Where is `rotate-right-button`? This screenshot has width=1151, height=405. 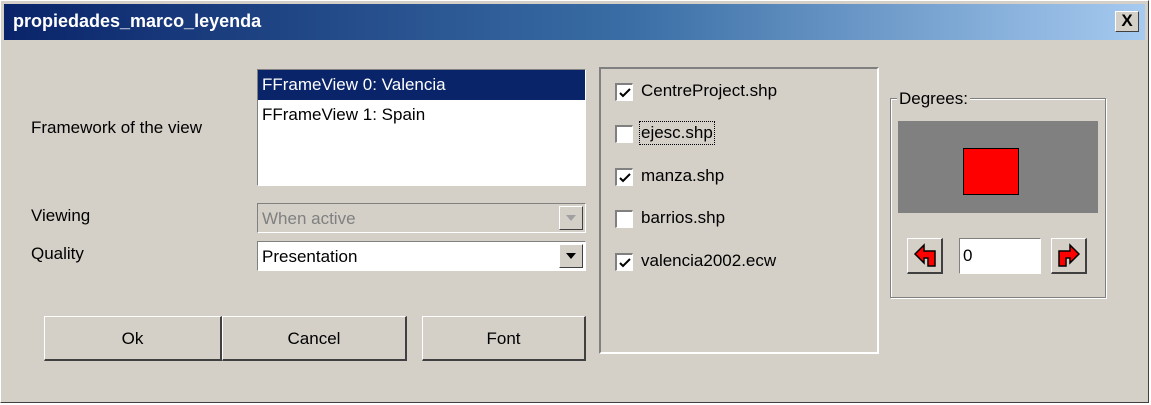 rotate-right-button is located at coordinates (1069, 256).